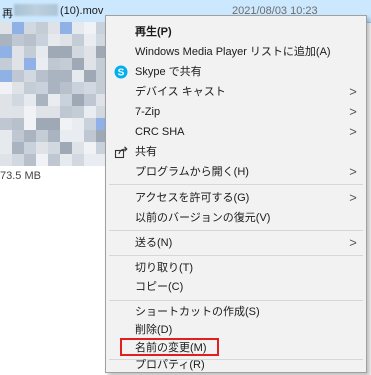  What do you see at coordinates (169, 347) in the screenshot?
I see `rename-highlight-box` at bounding box center [169, 347].